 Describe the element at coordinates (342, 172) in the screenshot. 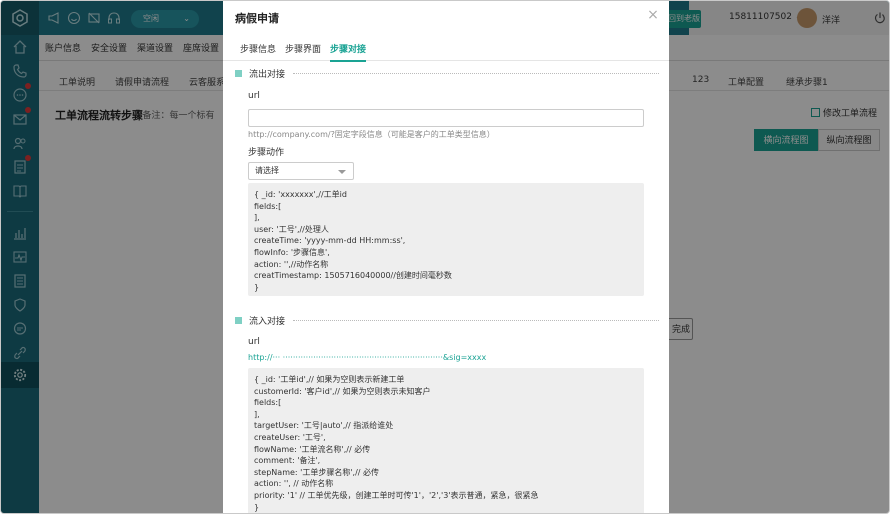

I see `chevron-down-icon` at that location.